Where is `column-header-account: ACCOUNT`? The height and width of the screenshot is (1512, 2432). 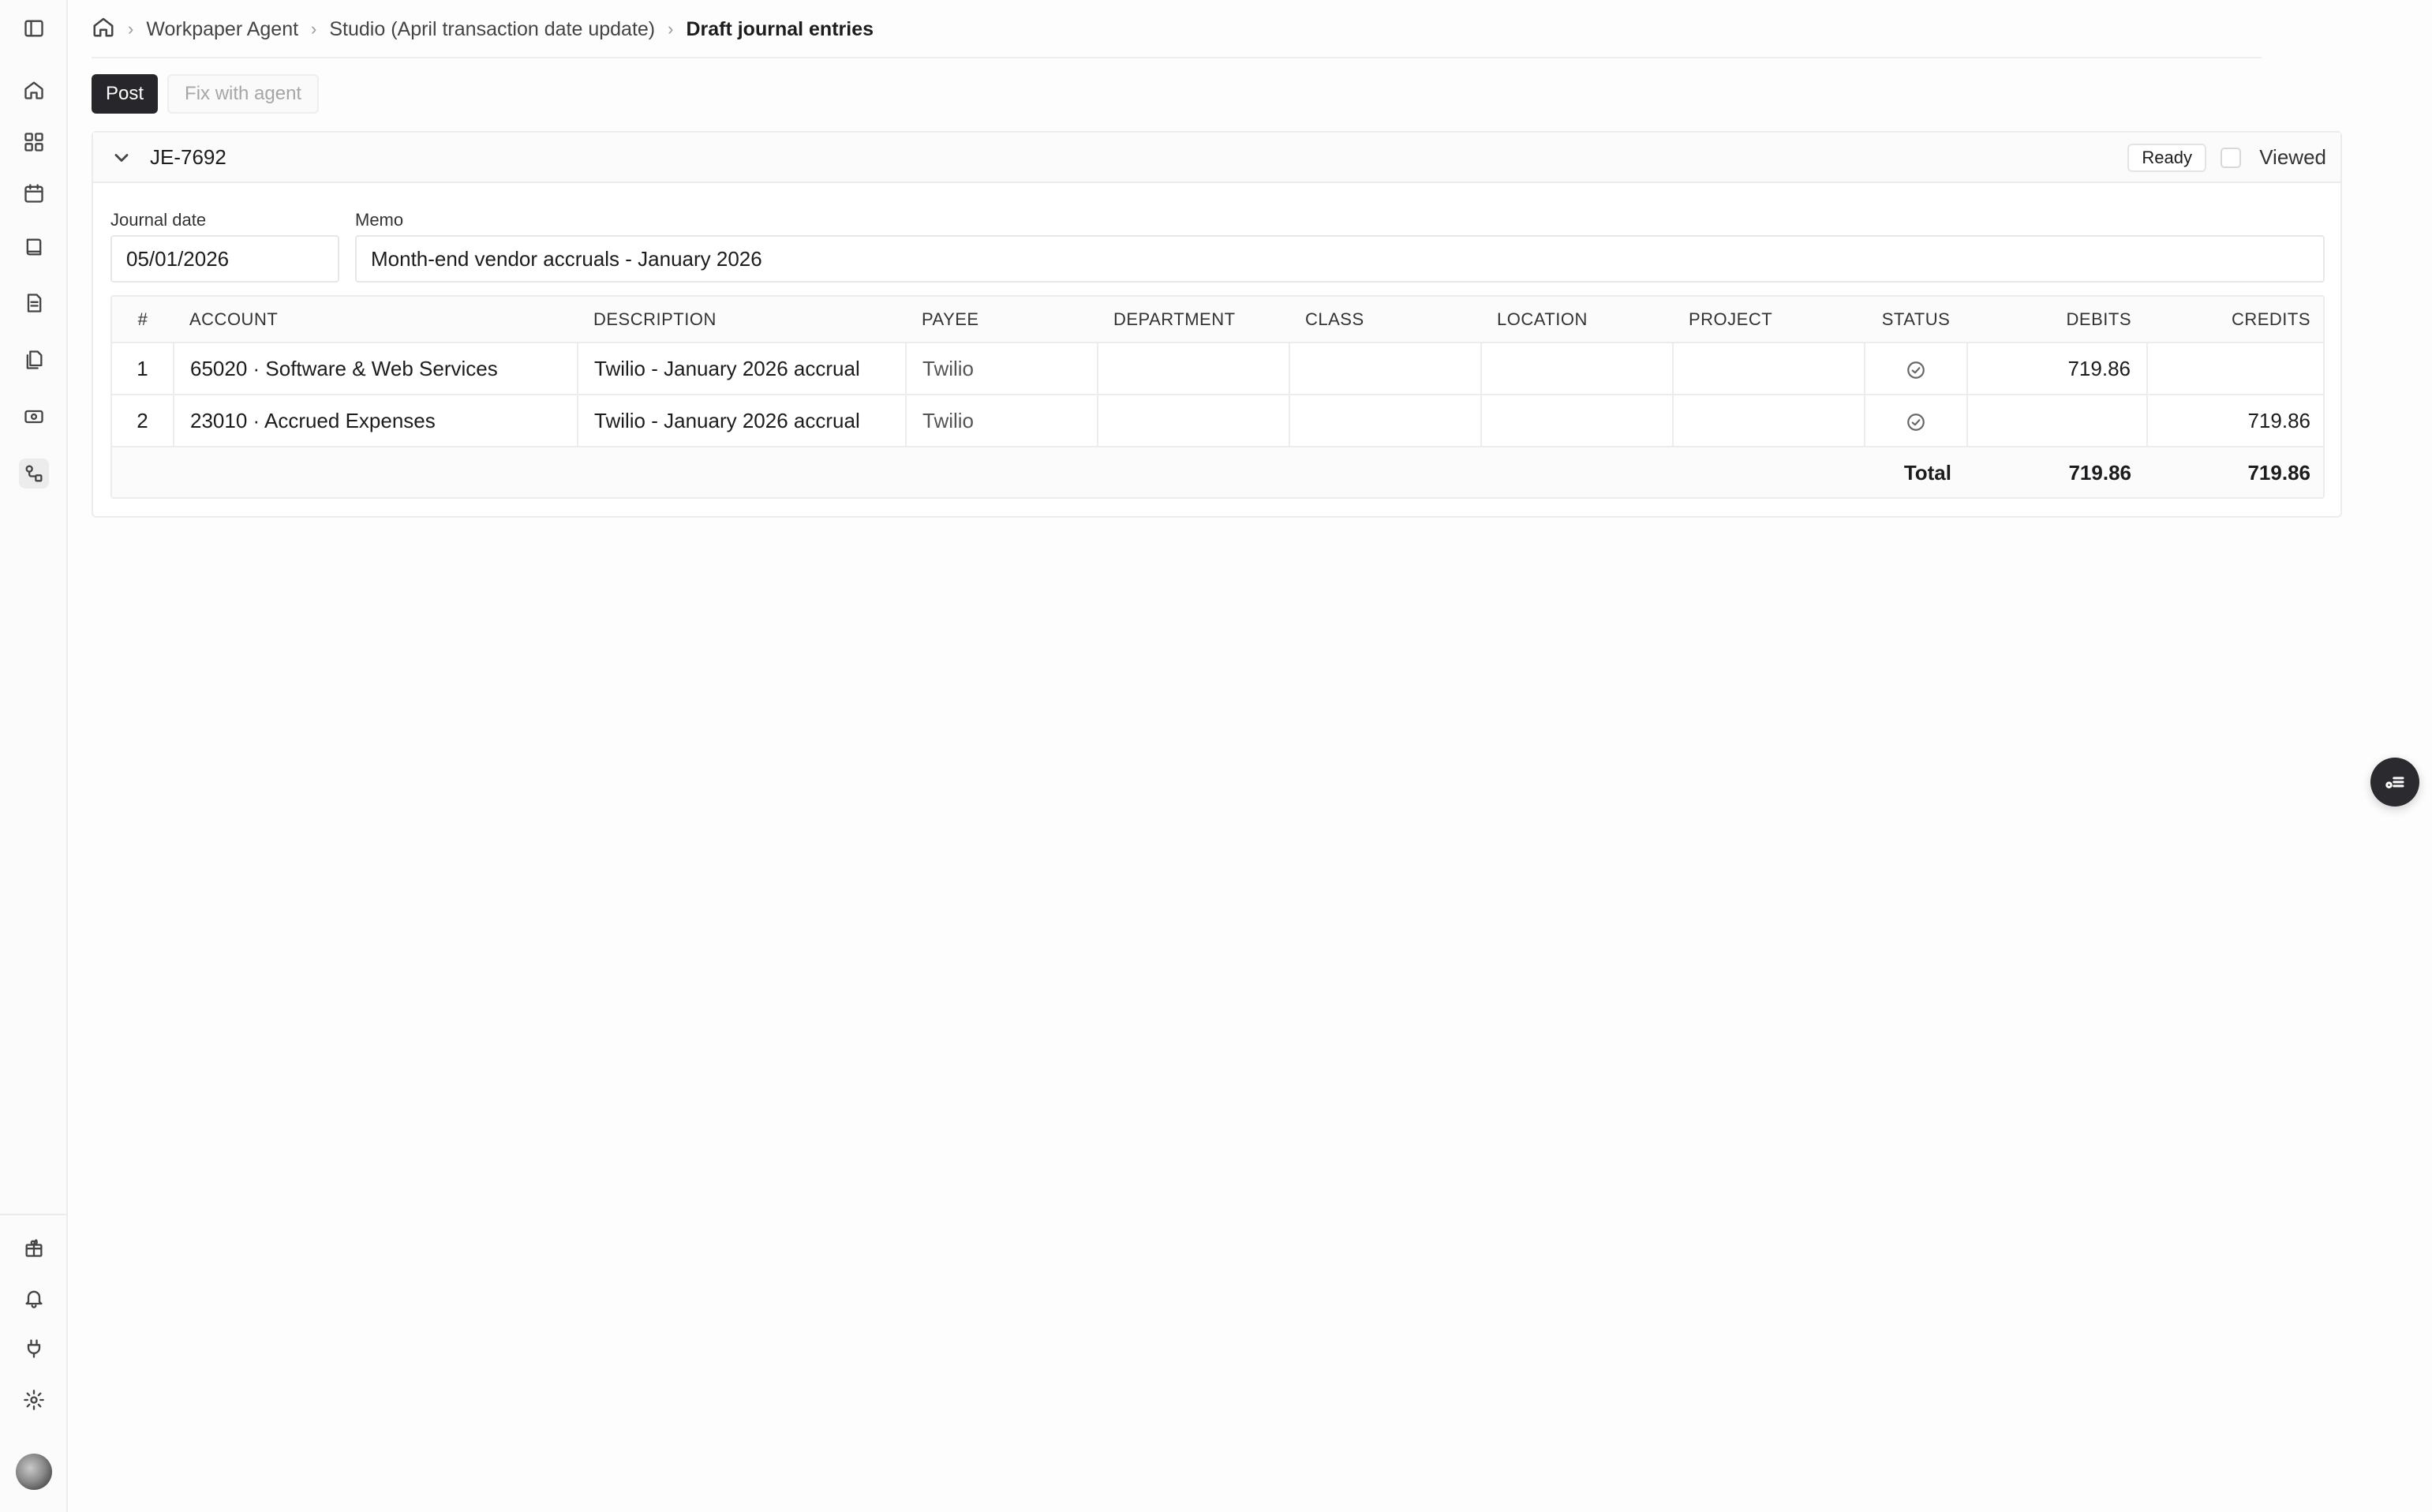 column-header-account: ACCOUNT is located at coordinates (376, 320).